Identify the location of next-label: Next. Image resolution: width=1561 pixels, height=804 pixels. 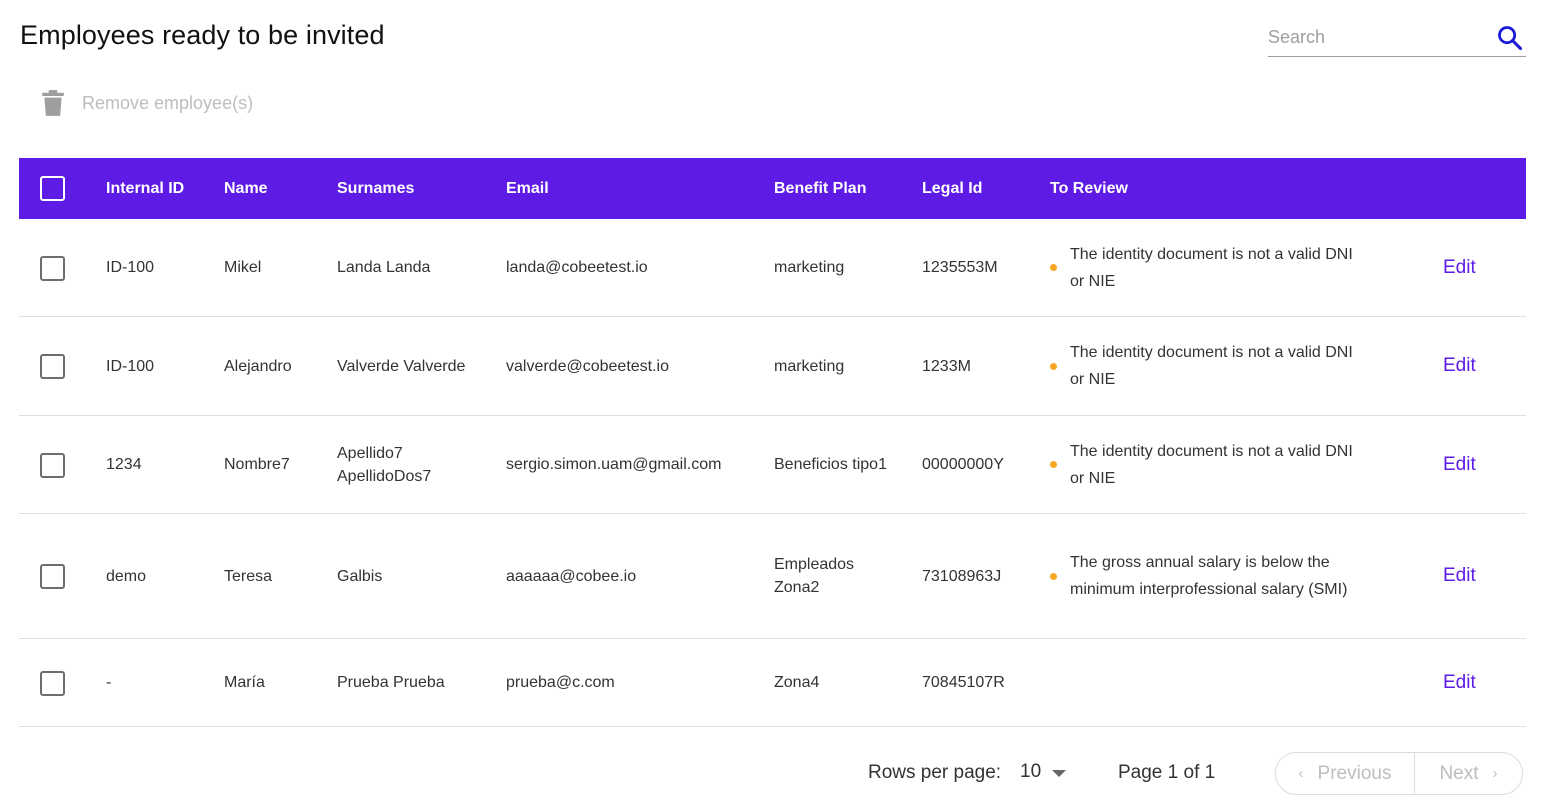
(1459, 773).